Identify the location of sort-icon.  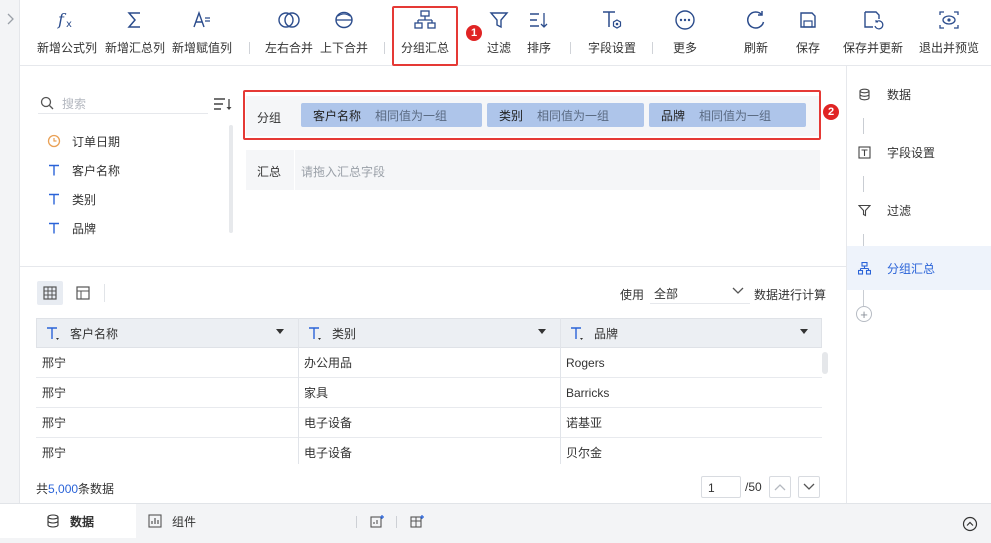
(539, 20).